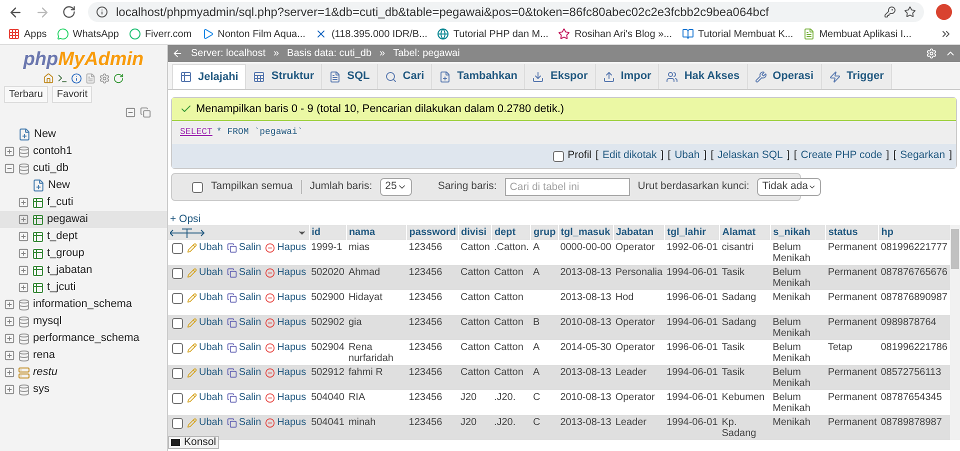 Image resolution: width=960 pixels, height=451 pixels. I want to click on reload-icon, so click(69, 12).